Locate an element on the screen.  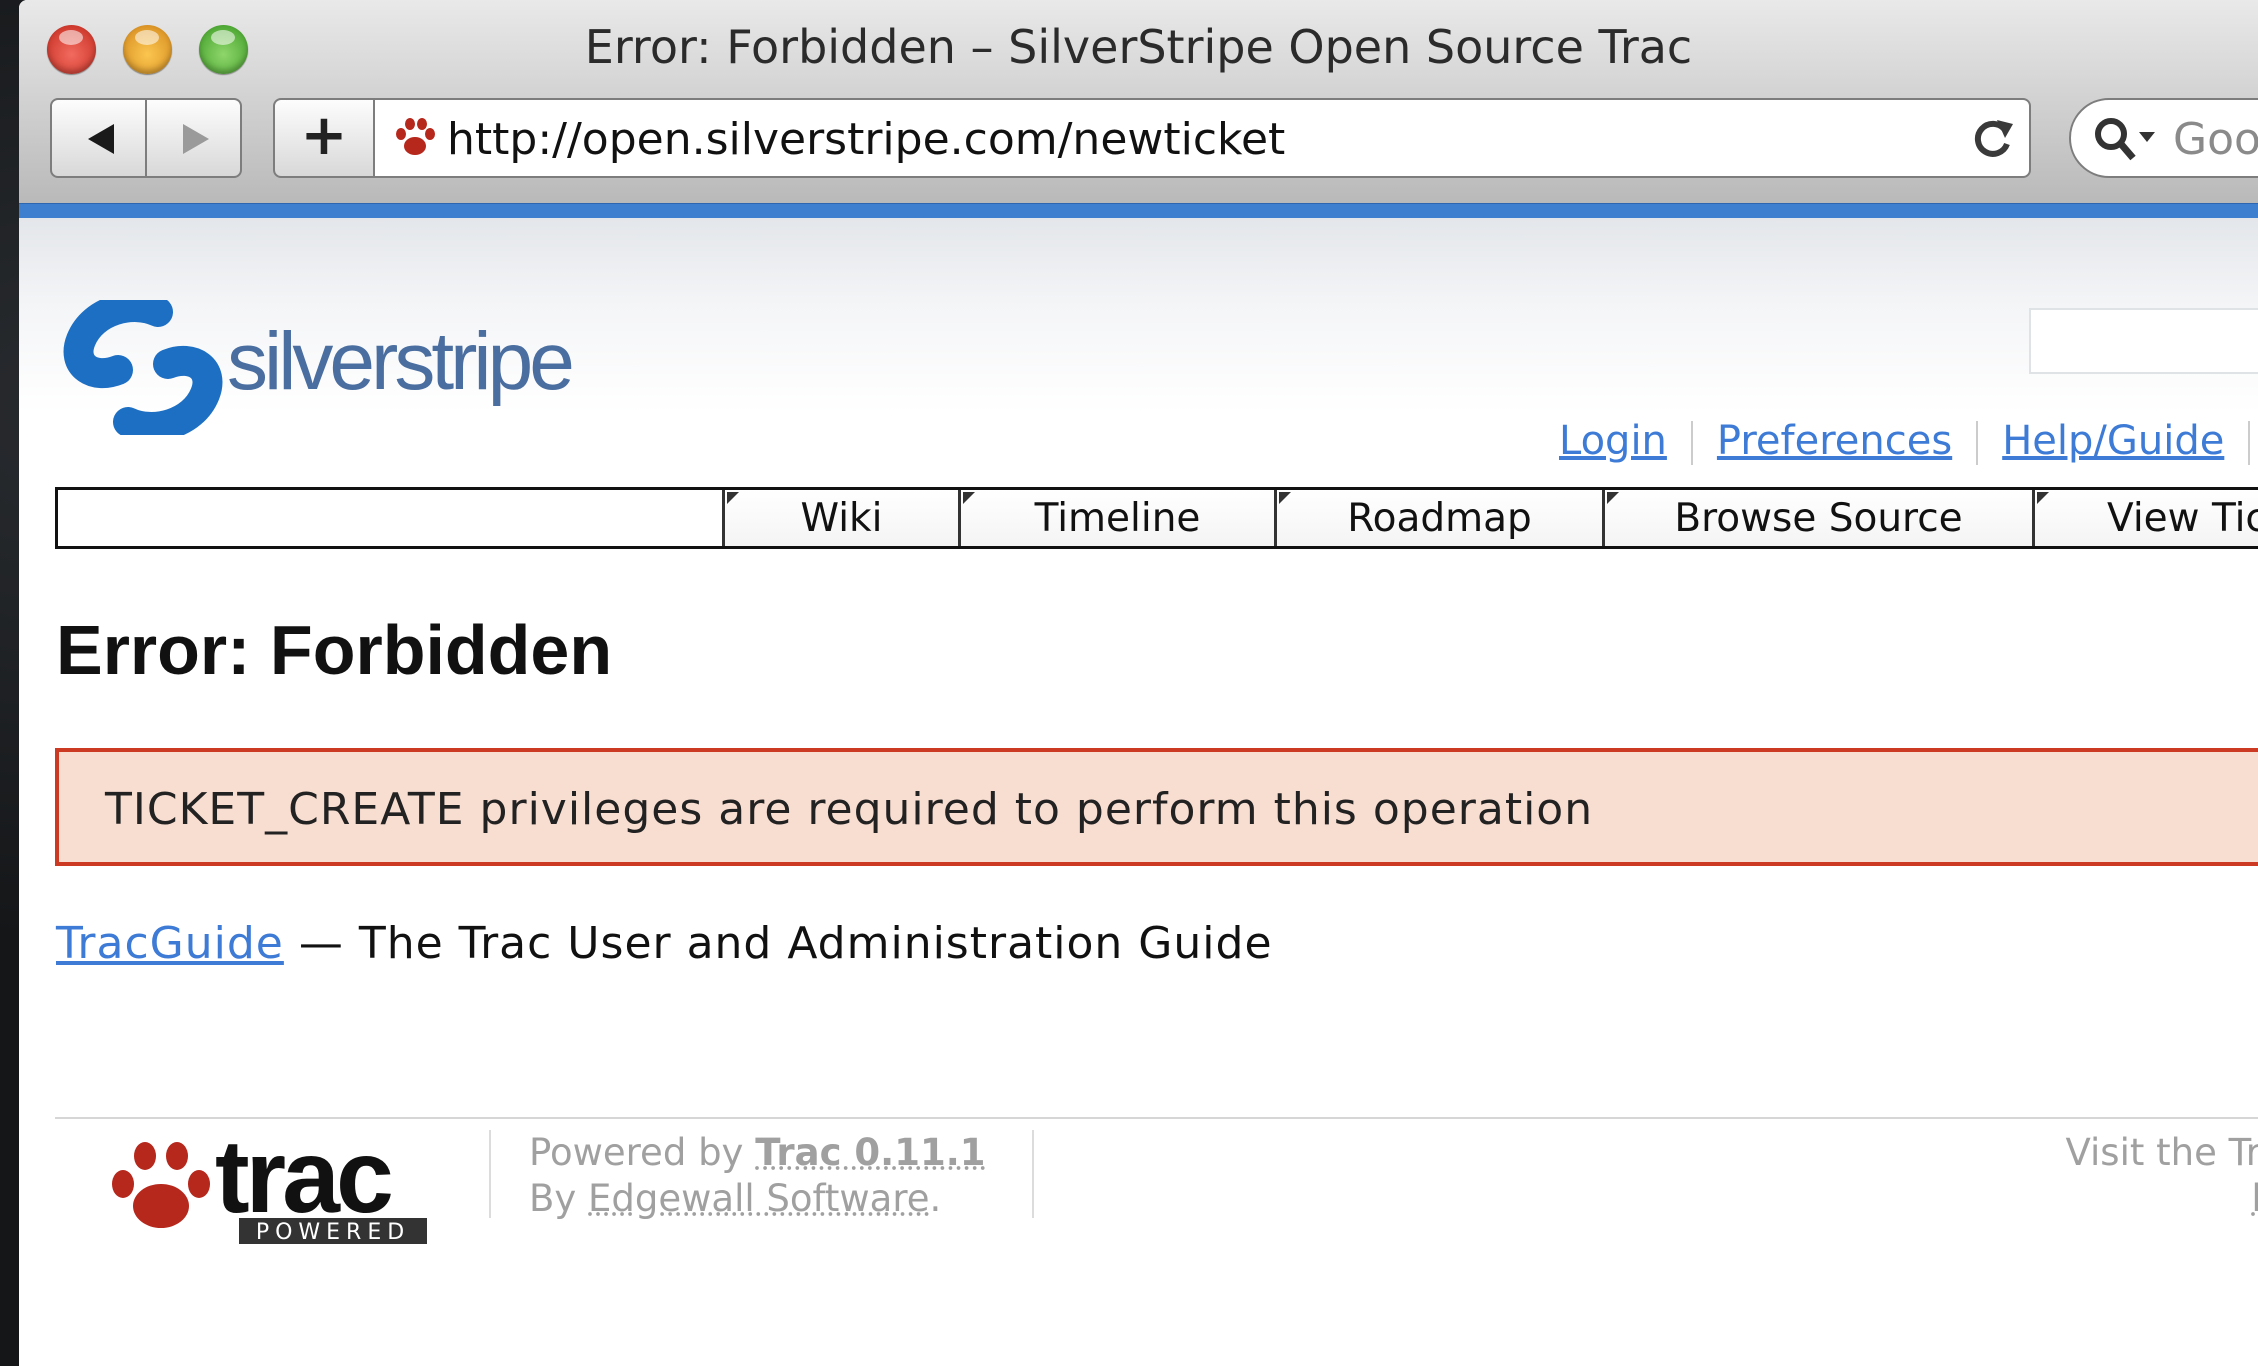
meta-navigation: Login Preferences Help/Guide is located at coordinates (1908, 441).